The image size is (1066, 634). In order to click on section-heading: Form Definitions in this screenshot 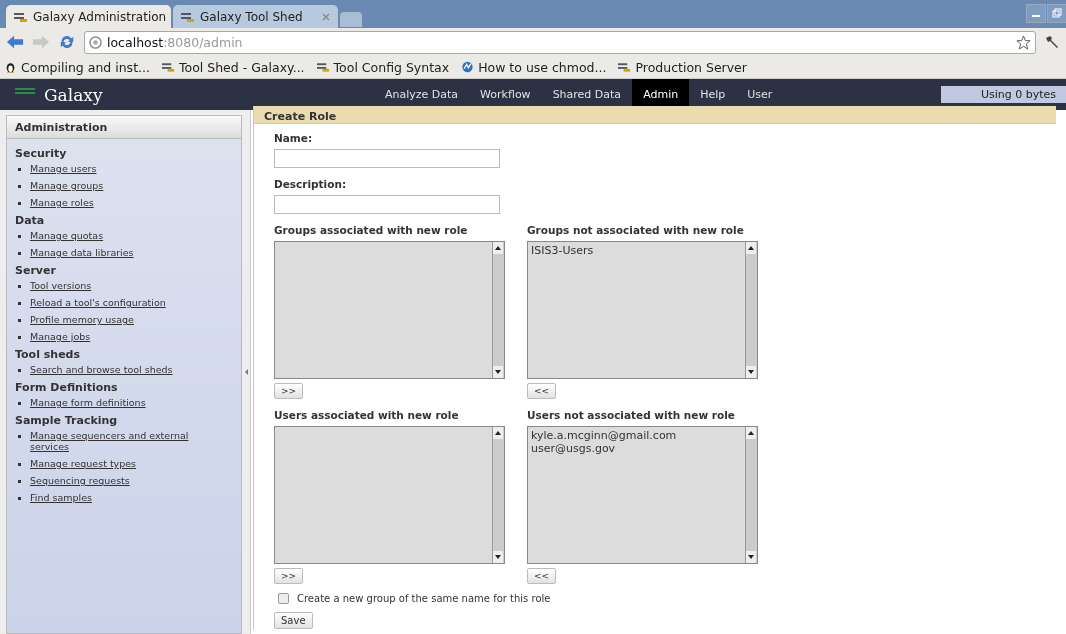, I will do `click(67, 387)`.